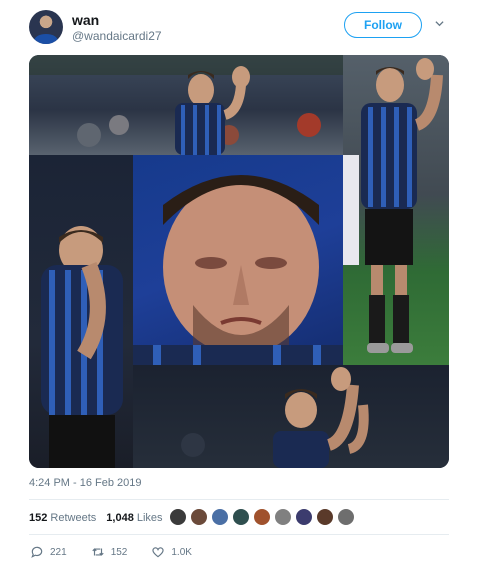 The width and height of the screenshot is (478, 571). What do you see at coordinates (149, 518) in the screenshot?
I see `likes-label: Likes` at bounding box center [149, 518].